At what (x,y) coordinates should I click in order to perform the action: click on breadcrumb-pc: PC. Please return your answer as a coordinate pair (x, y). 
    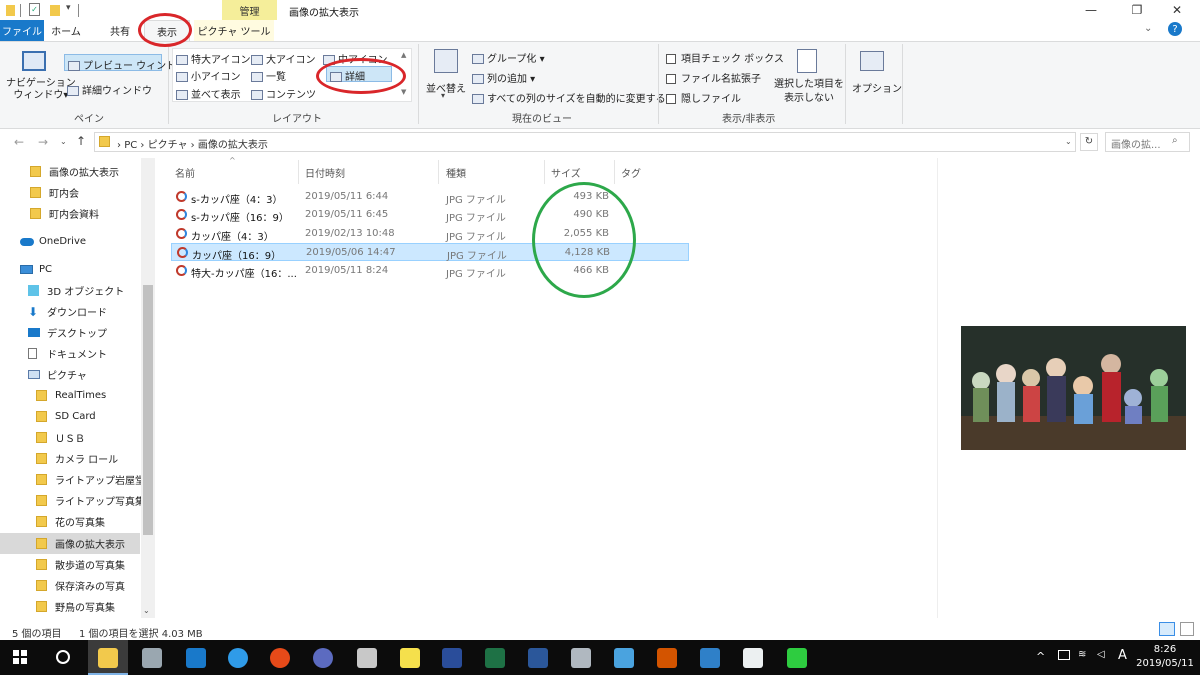
    Looking at the image, I should click on (130, 145).